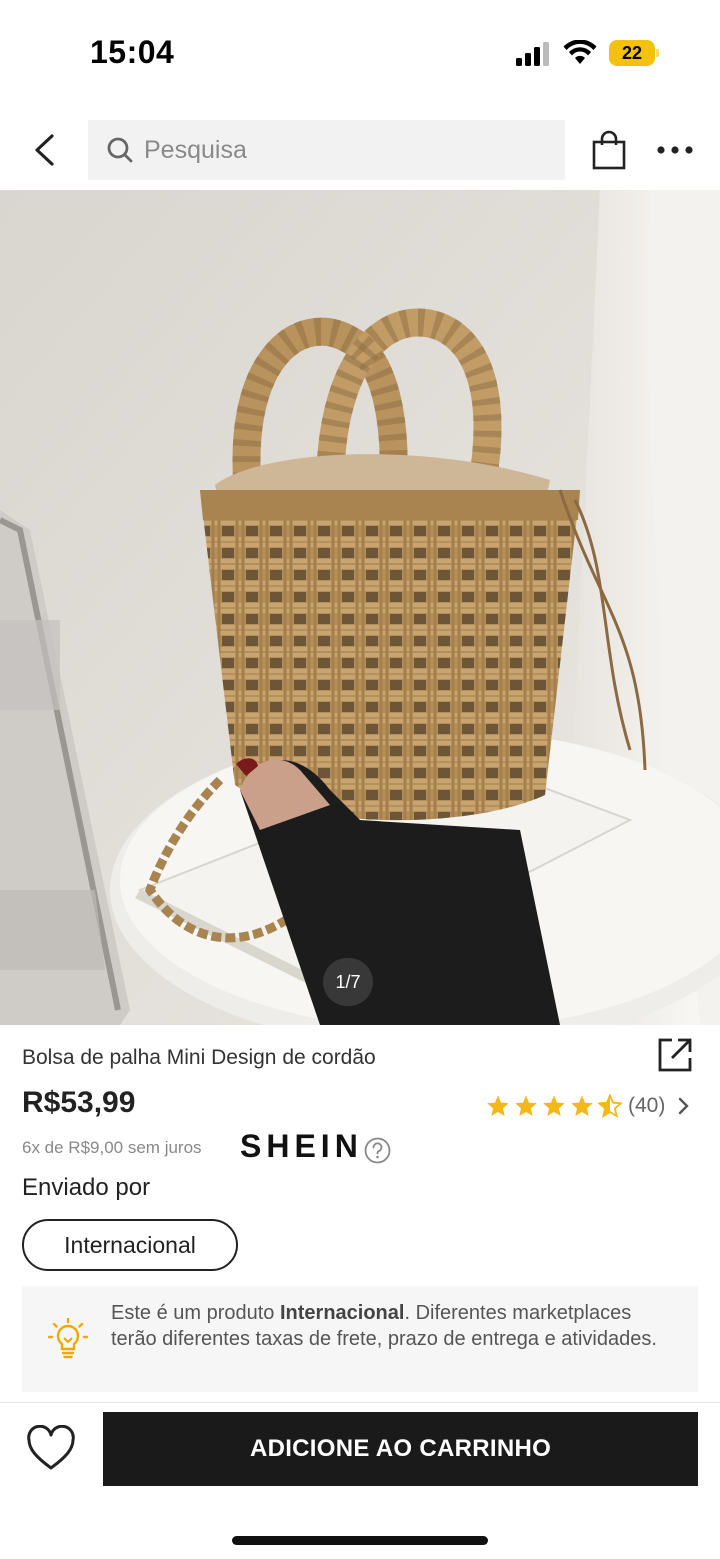 The width and height of the screenshot is (720, 1559). I want to click on half-star-icon, so click(610, 1106).